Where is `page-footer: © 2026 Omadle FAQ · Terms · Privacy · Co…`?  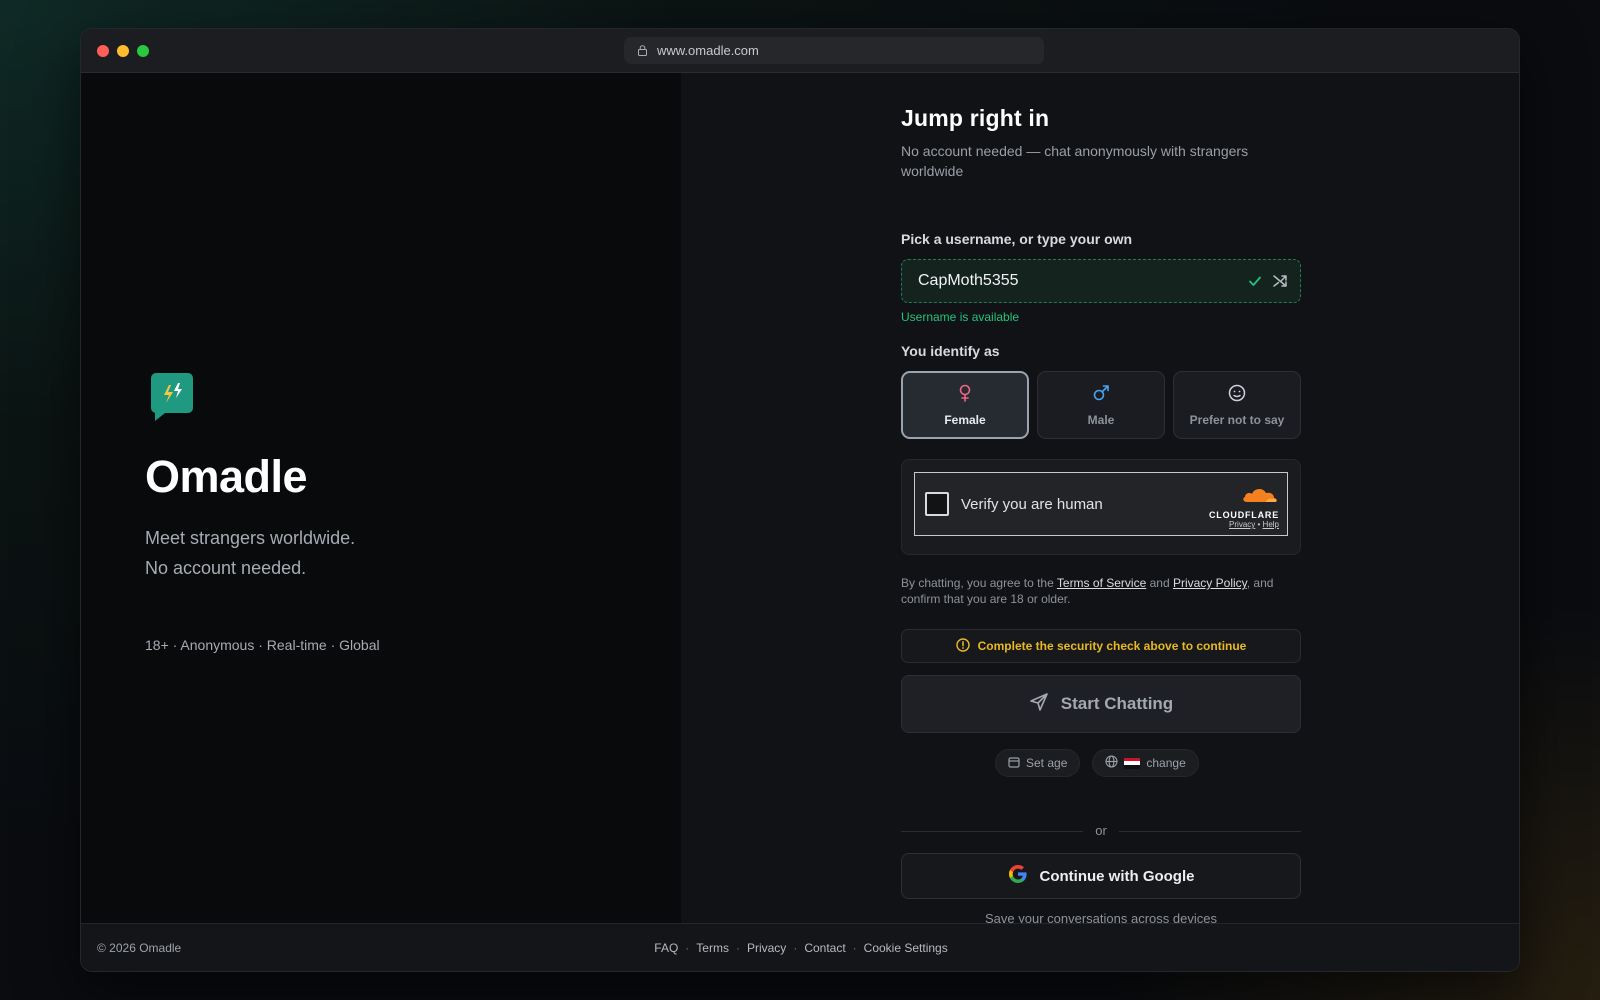
page-footer: © 2026 Omadle FAQ · Terms · Privacy · Co… is located at coordinates (800, 947).